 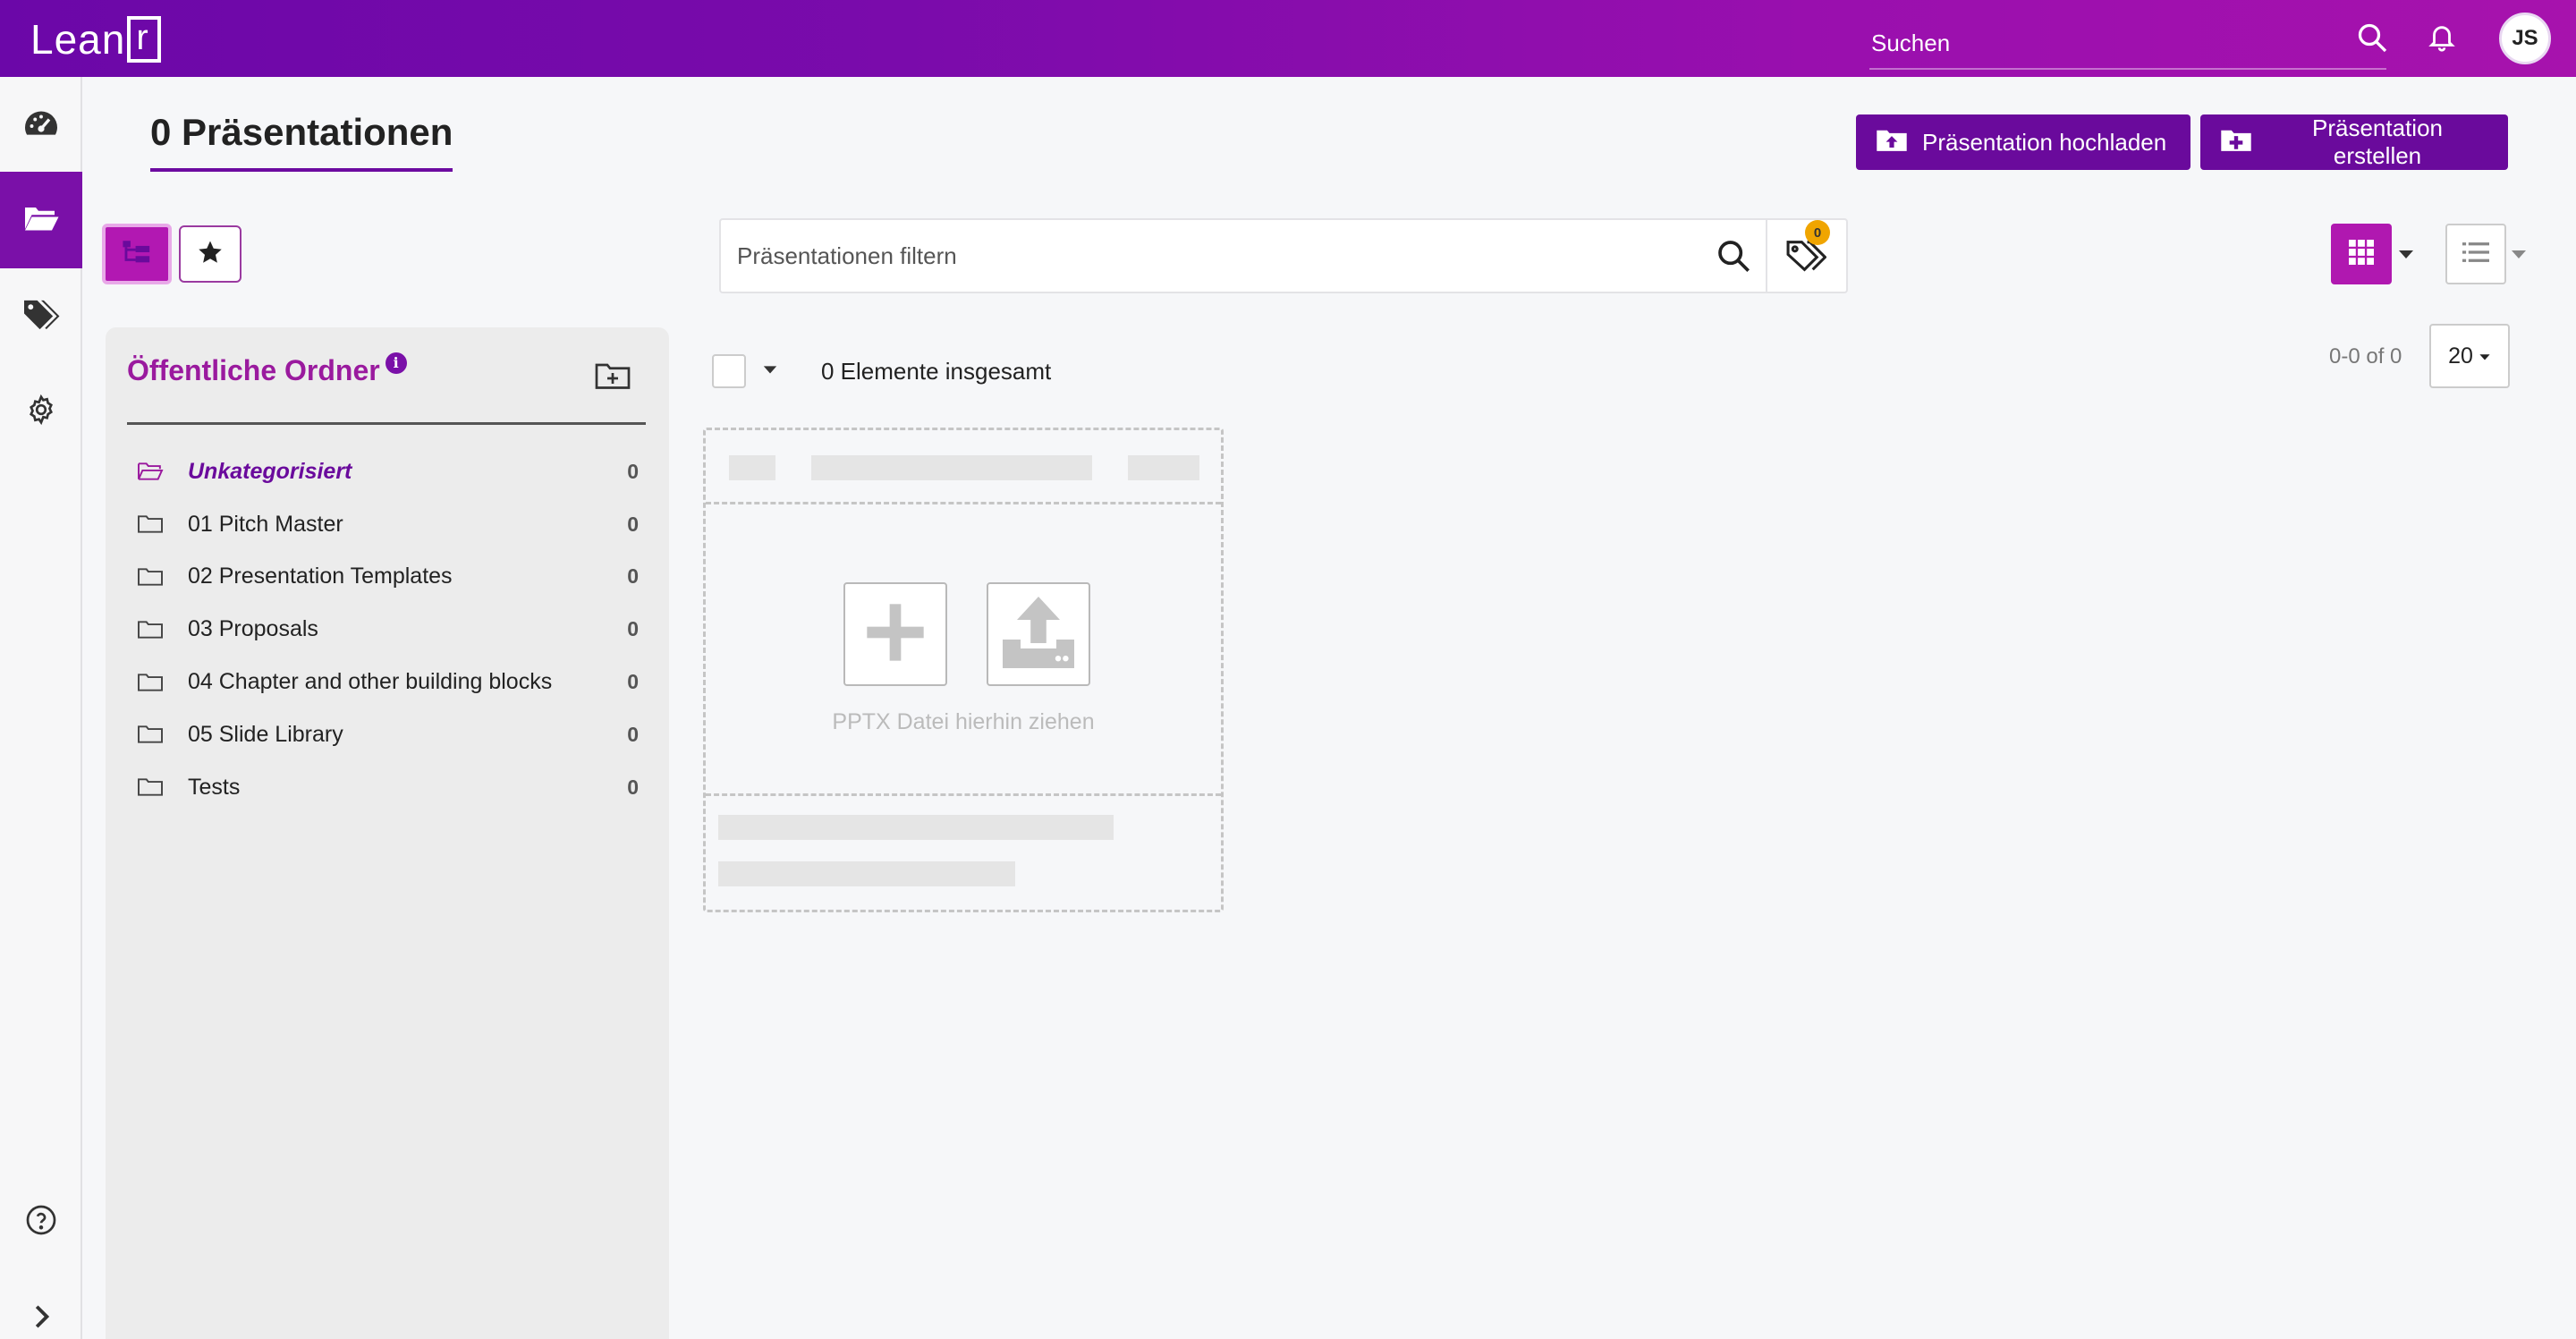 What do you see at coordinates (387, 734) in the screenshot?
I see `folder-item: 05 Slide Library 0` at bounding box center [387, 734].